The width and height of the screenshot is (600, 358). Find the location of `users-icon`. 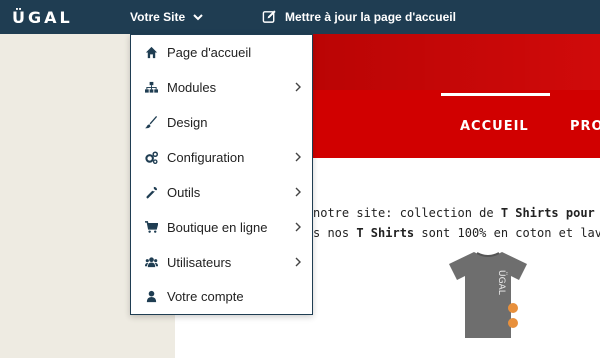

users-icon is located at coordinates (151, 262).